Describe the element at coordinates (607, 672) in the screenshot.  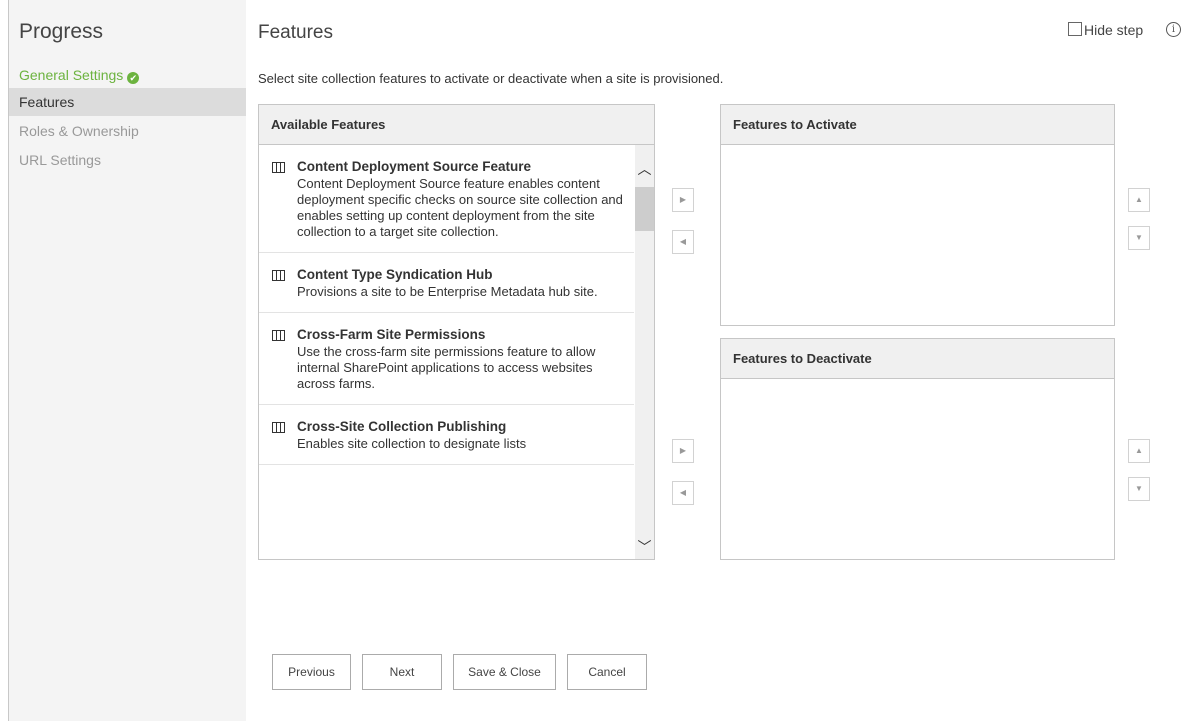
I see `cancel-button: Cancel` at that location.